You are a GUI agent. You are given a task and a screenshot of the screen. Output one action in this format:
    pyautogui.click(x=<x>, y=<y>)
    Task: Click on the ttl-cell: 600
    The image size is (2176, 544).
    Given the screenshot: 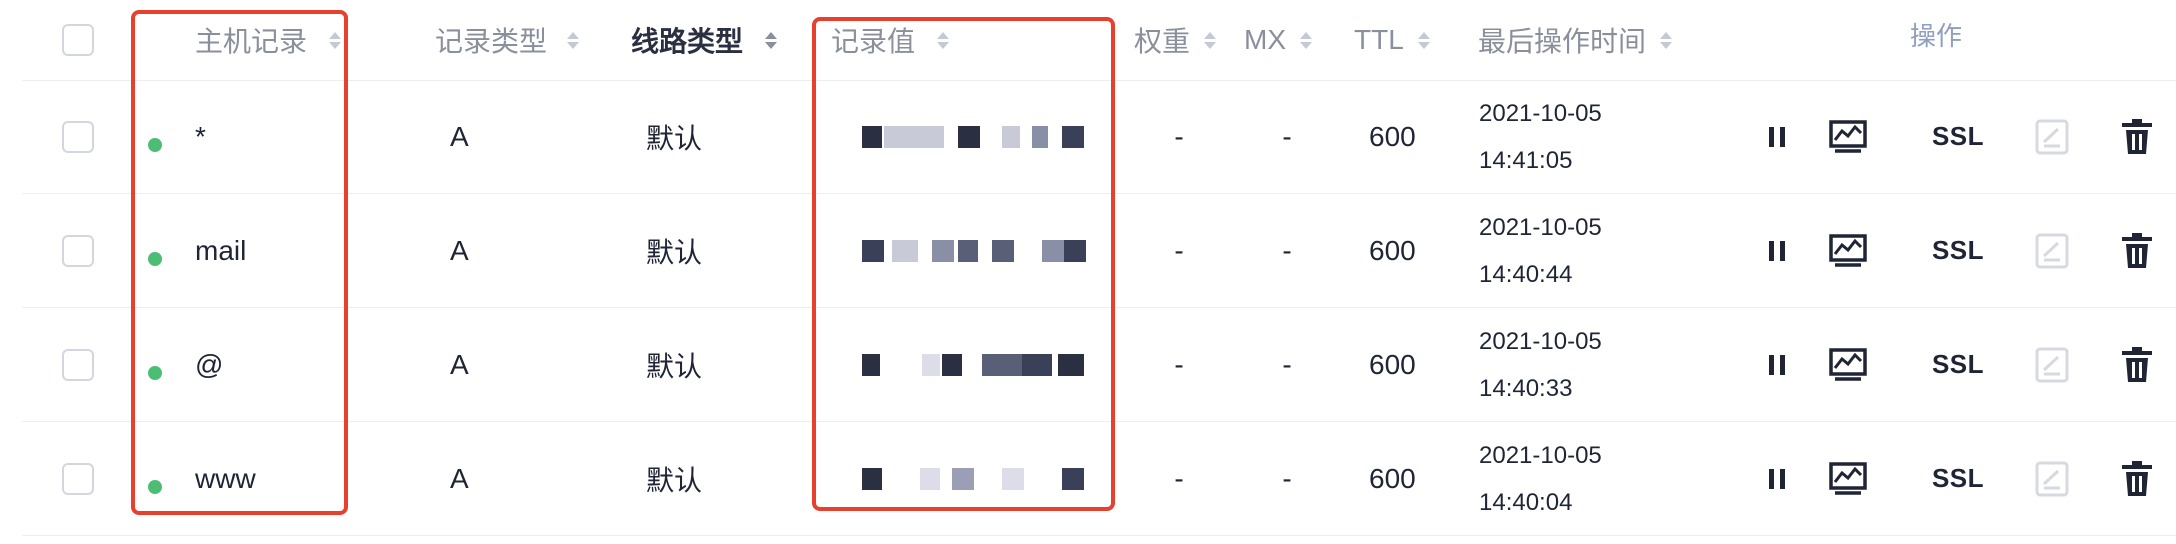 What is the action you would take?
    pyautogui.click(x=1392, y=136)
    